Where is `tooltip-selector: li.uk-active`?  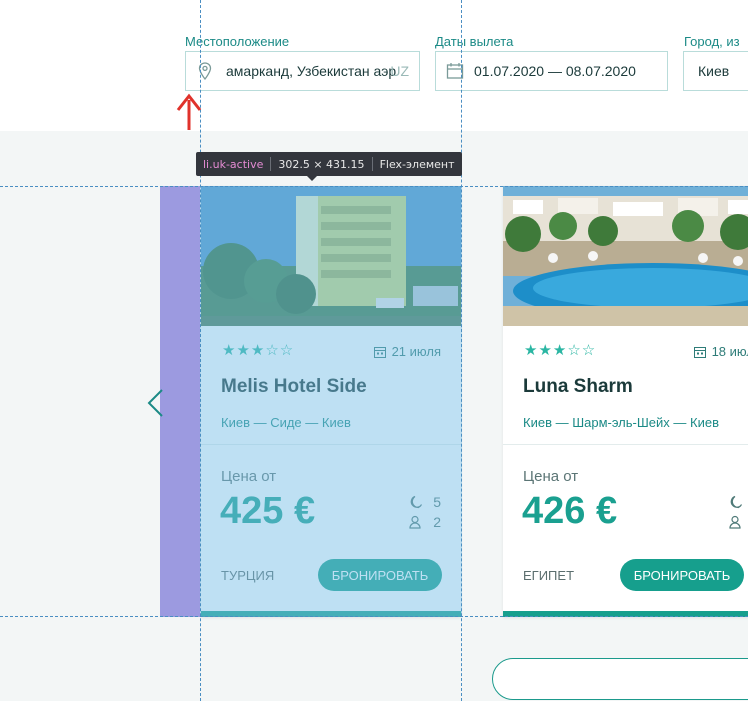
tooltip-selector: li.uk-active is located at coordinates (233, 164).